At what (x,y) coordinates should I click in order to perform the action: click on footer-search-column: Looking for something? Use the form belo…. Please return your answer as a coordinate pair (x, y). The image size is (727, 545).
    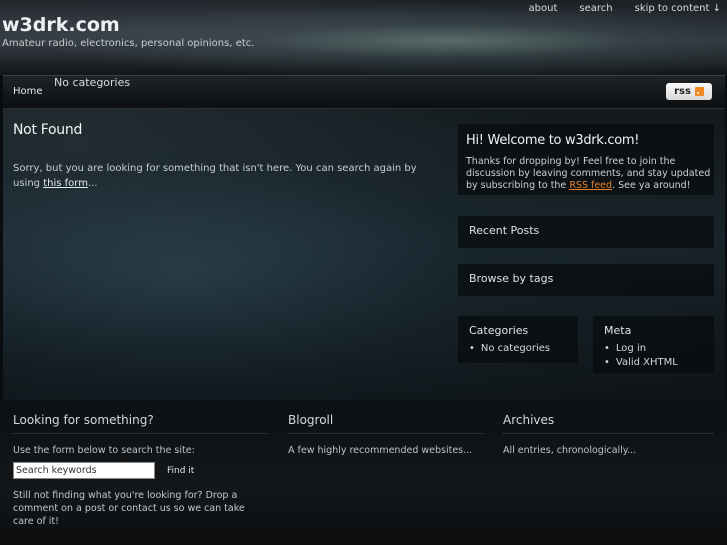
    Looking at the image, I should click on (140, 435).